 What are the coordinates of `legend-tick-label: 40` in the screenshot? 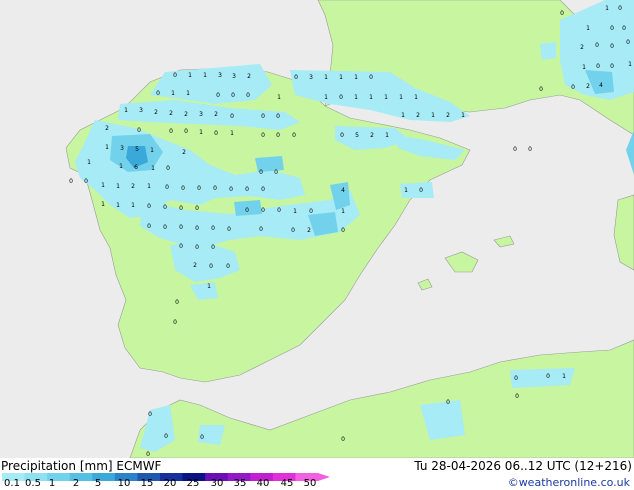 It's located at (263, 483).